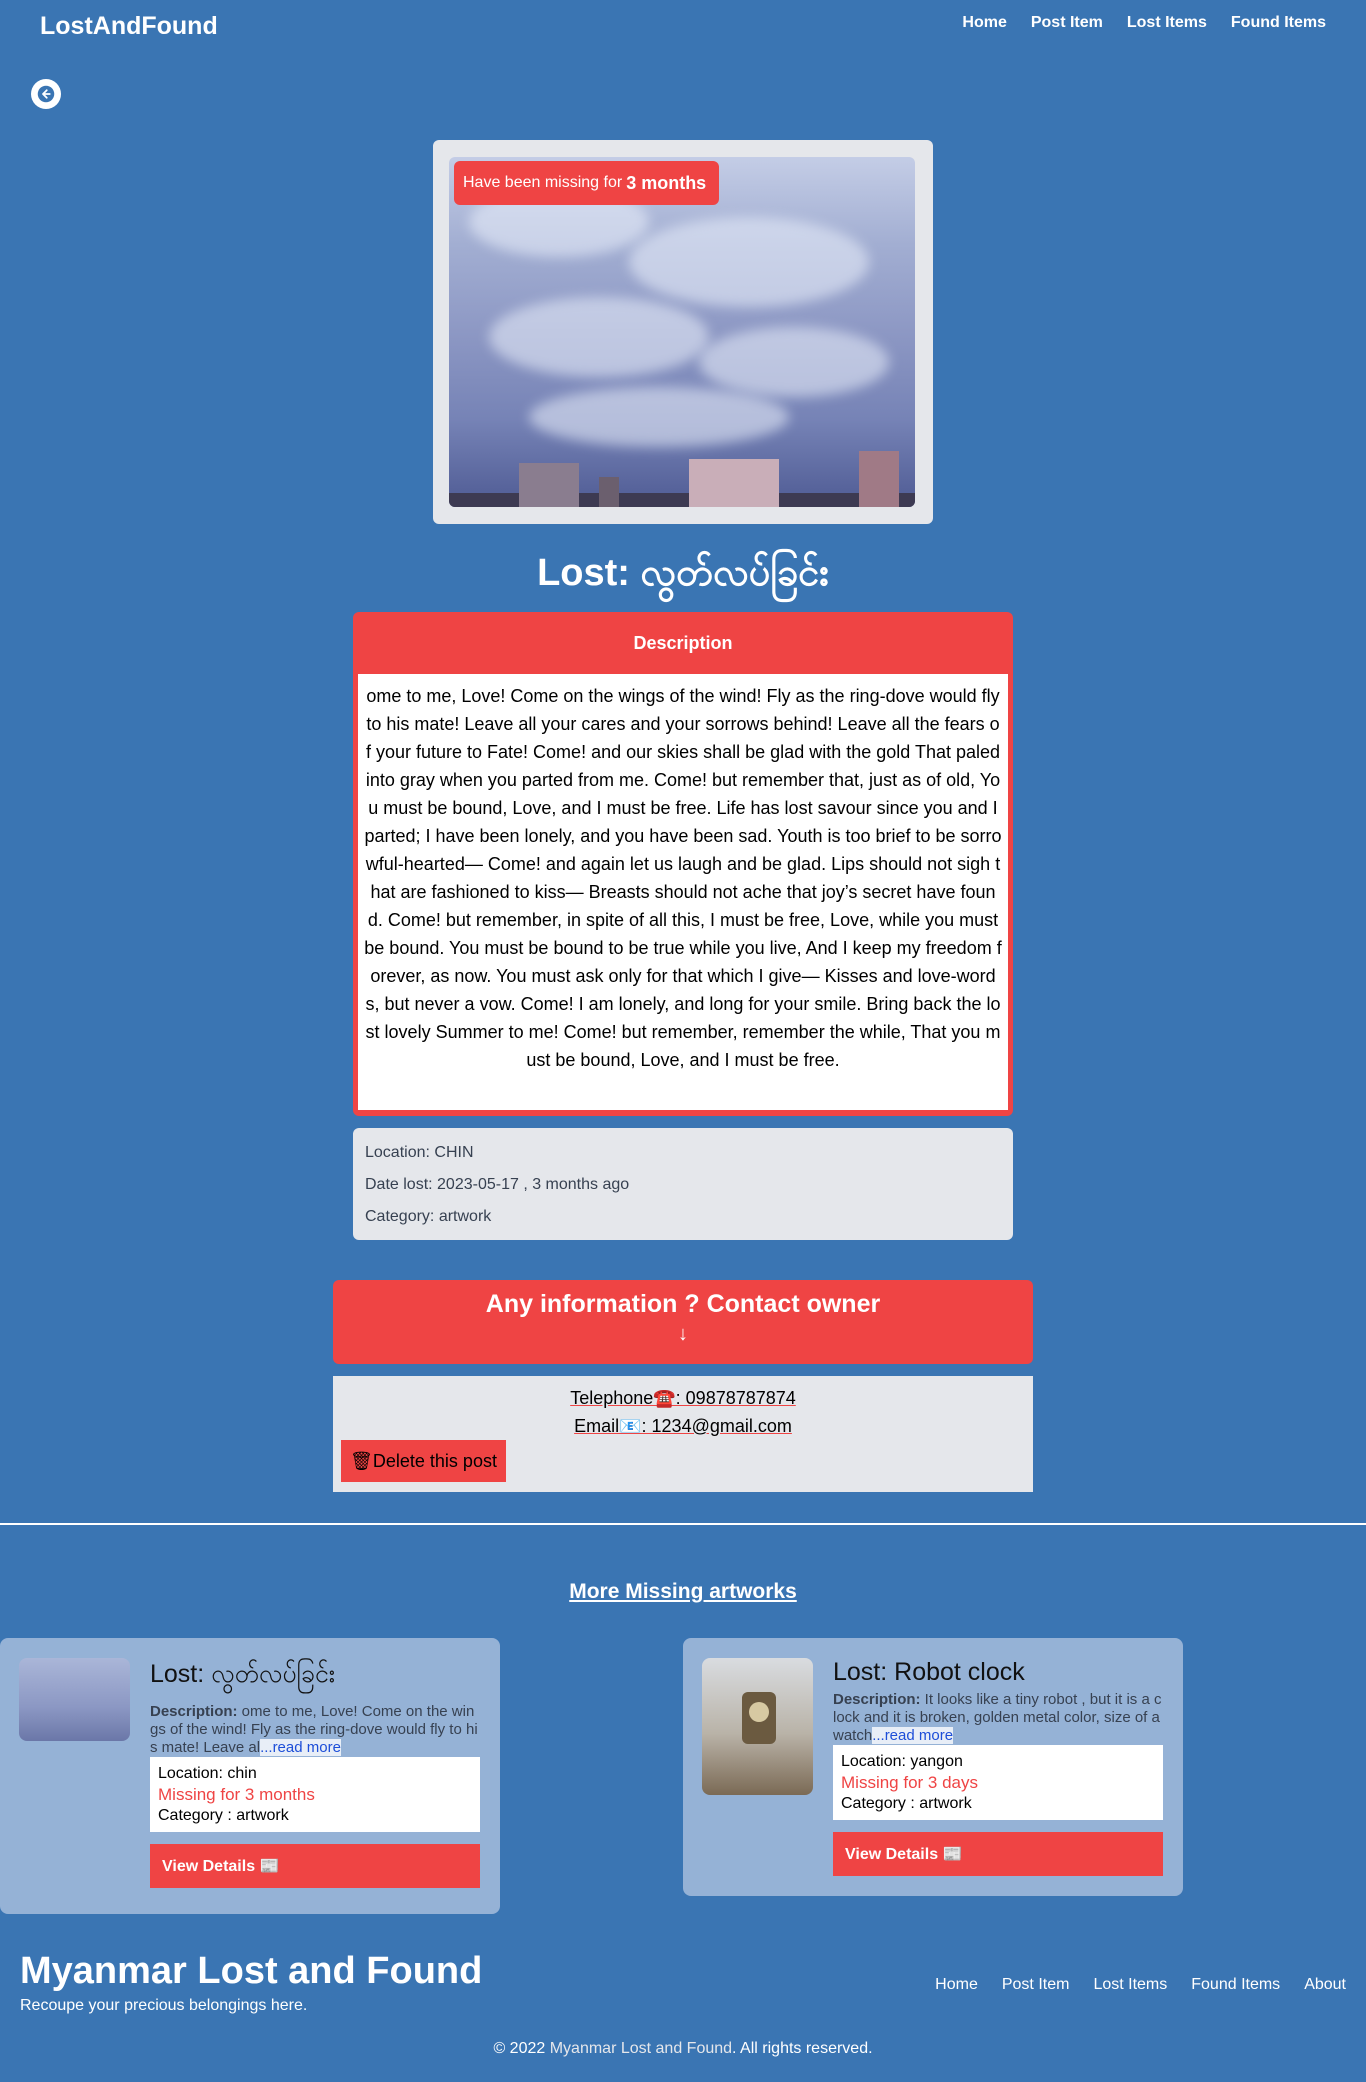 Image resolution: width=1366 pixels, height=2082 pixels. I want to click on card-missing-duration: Missing for 3 months, so click(236, 1794).